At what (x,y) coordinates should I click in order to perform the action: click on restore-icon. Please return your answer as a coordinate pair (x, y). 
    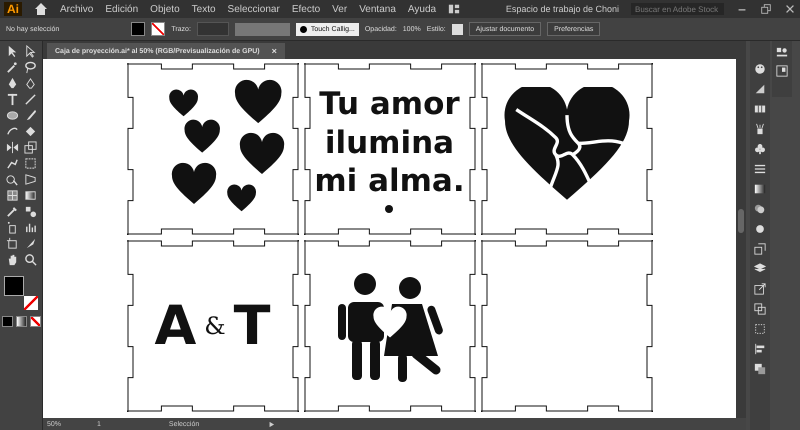
    Looking at the image, I should click on (766, 9).